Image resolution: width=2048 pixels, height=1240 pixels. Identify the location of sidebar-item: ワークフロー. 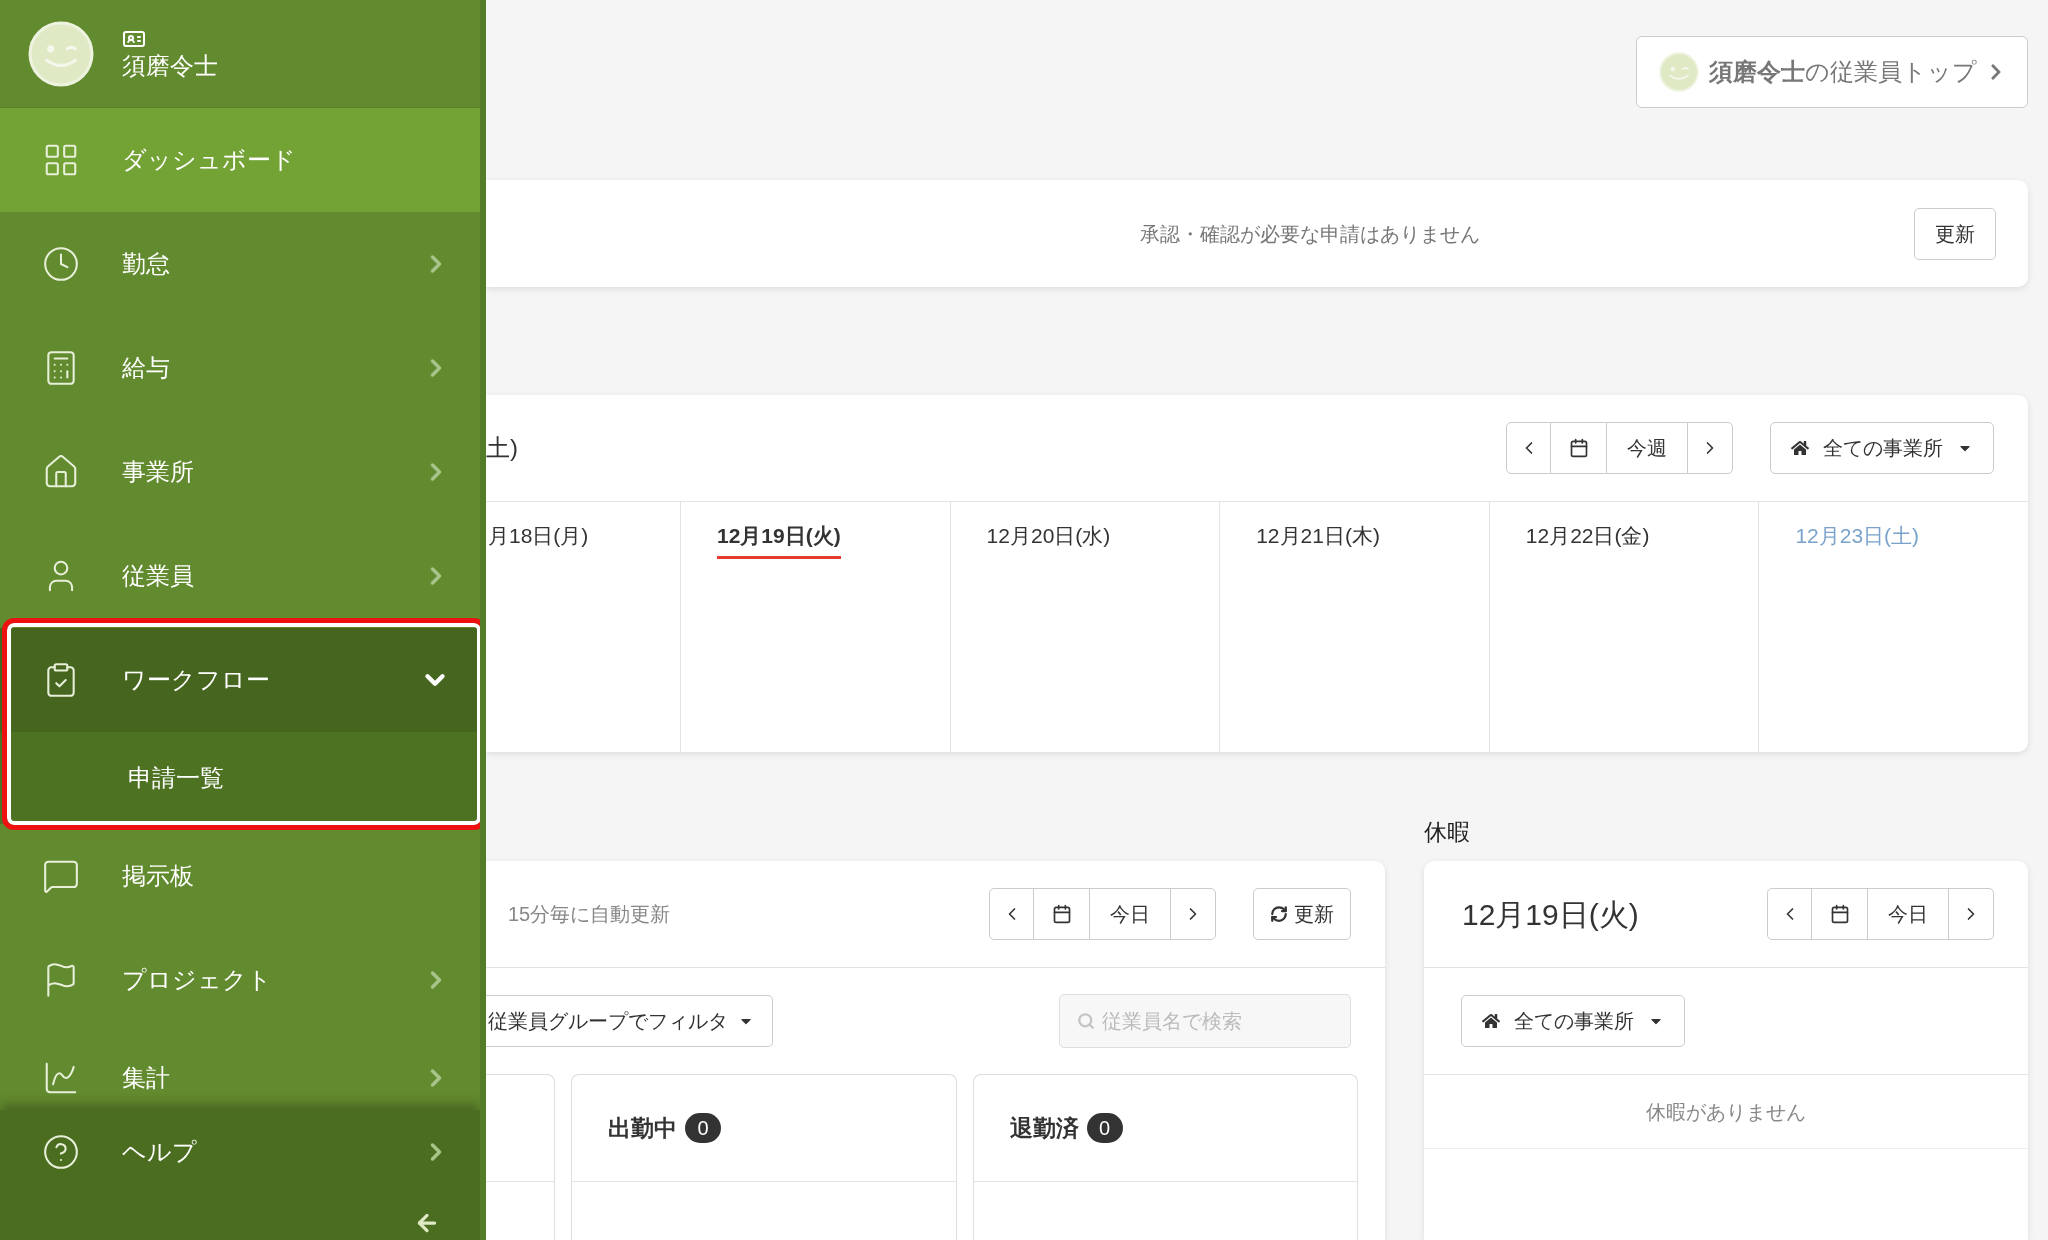
(240, 680).